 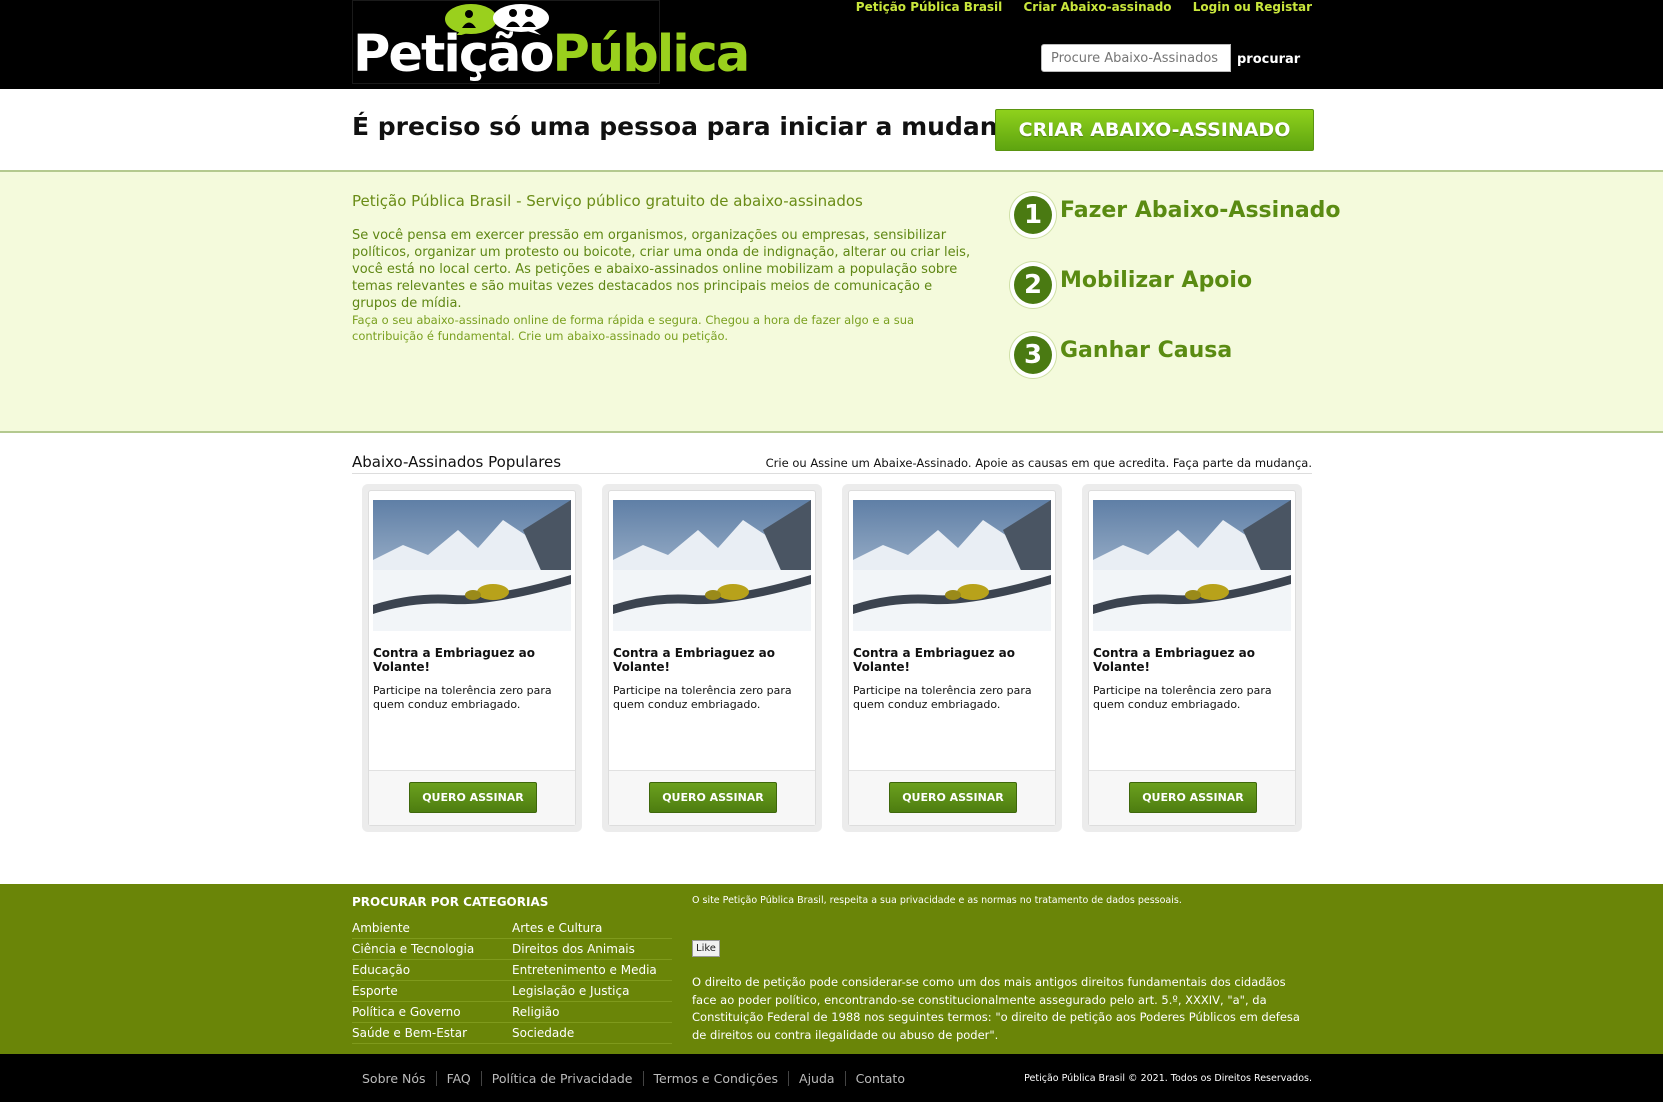 I want to click on like-button: Like, so click(x=706, y=948).